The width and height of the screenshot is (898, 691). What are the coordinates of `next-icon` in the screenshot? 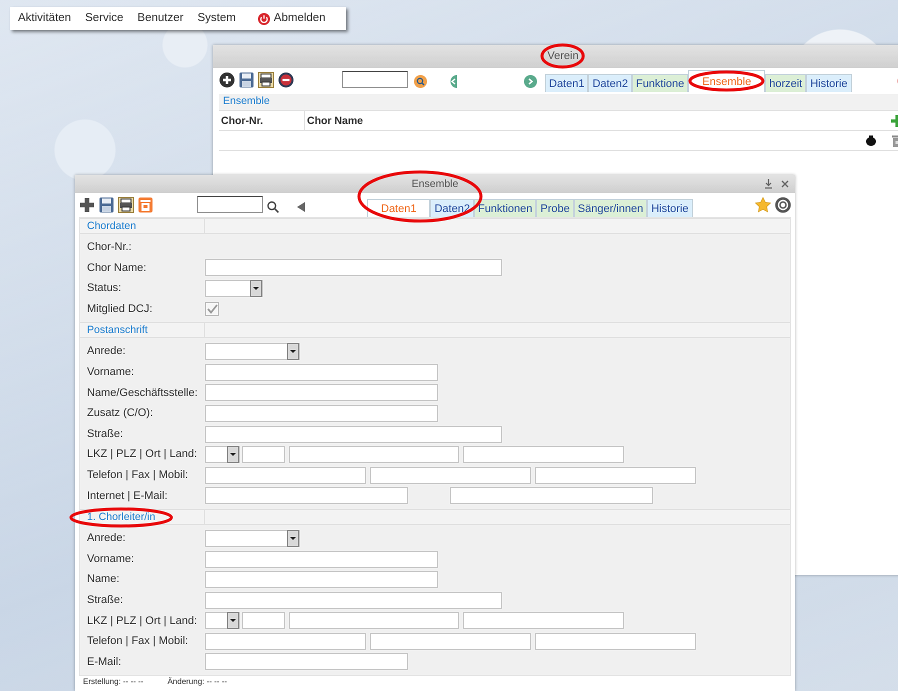 It's located at (530, 81).